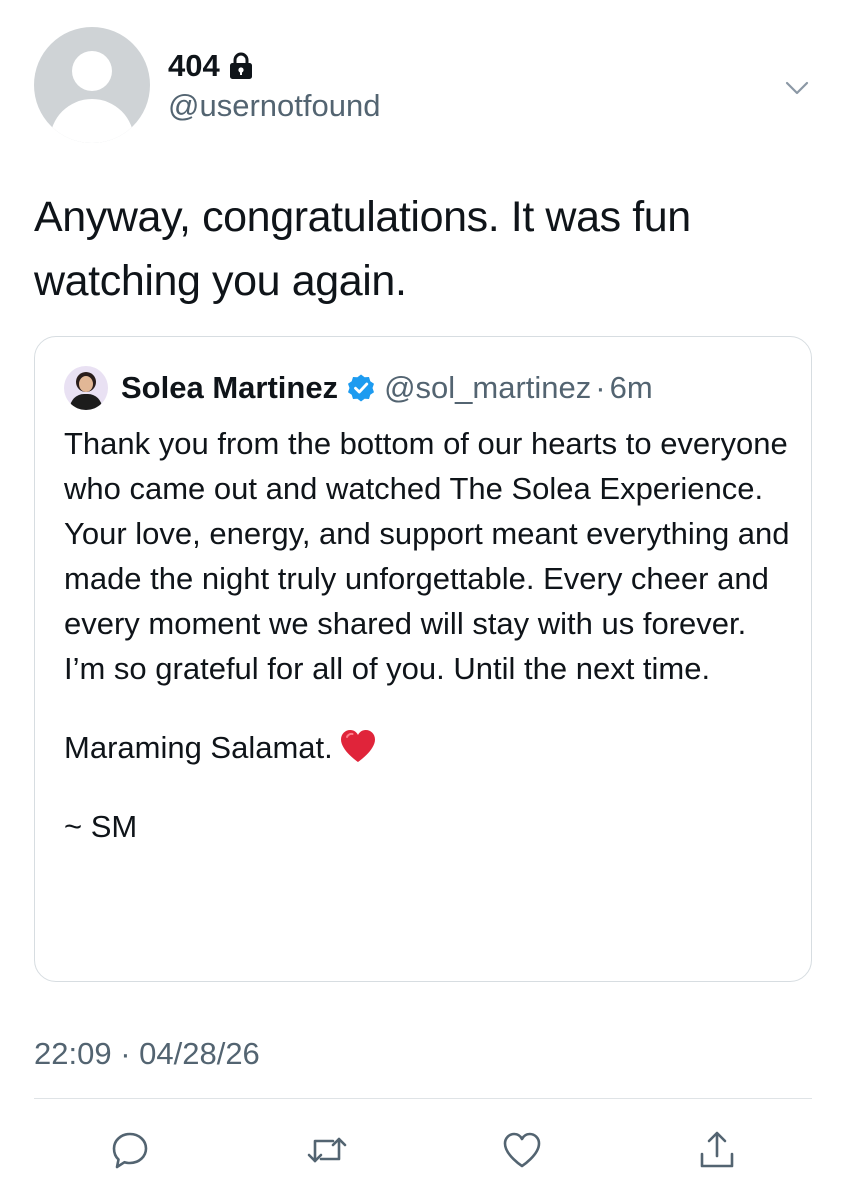  I want to click on tweet-action-bar, so click(423, 1152).